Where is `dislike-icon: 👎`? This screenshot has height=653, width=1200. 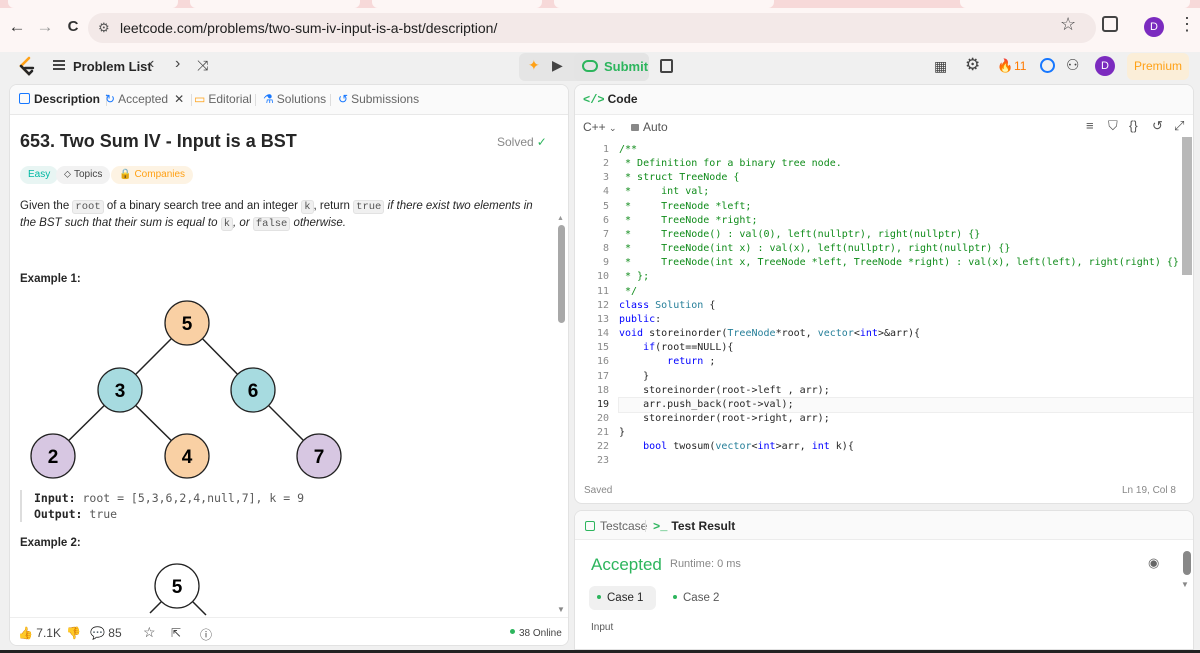 dislike-icon: 👎 is located at coordinates (73, 633).